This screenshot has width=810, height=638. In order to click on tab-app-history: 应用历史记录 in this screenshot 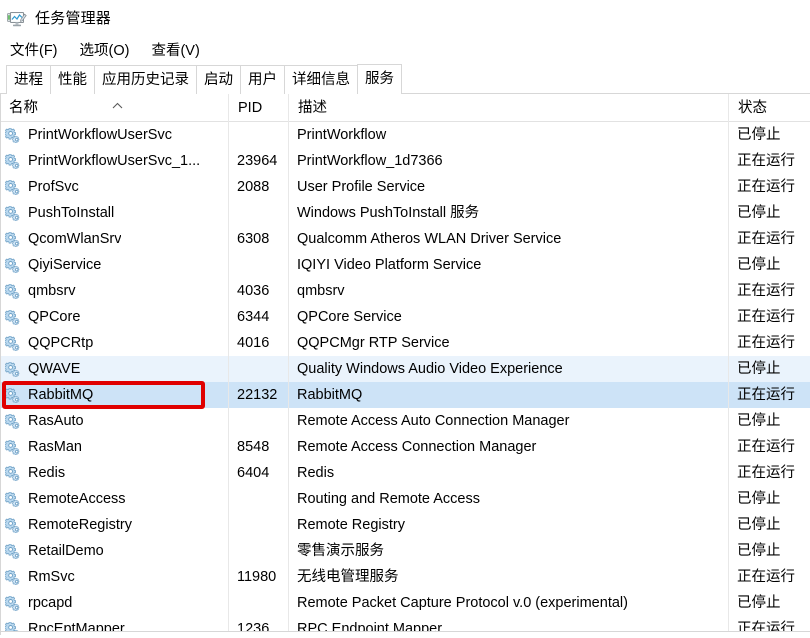, I will do `click(145, 79)`.